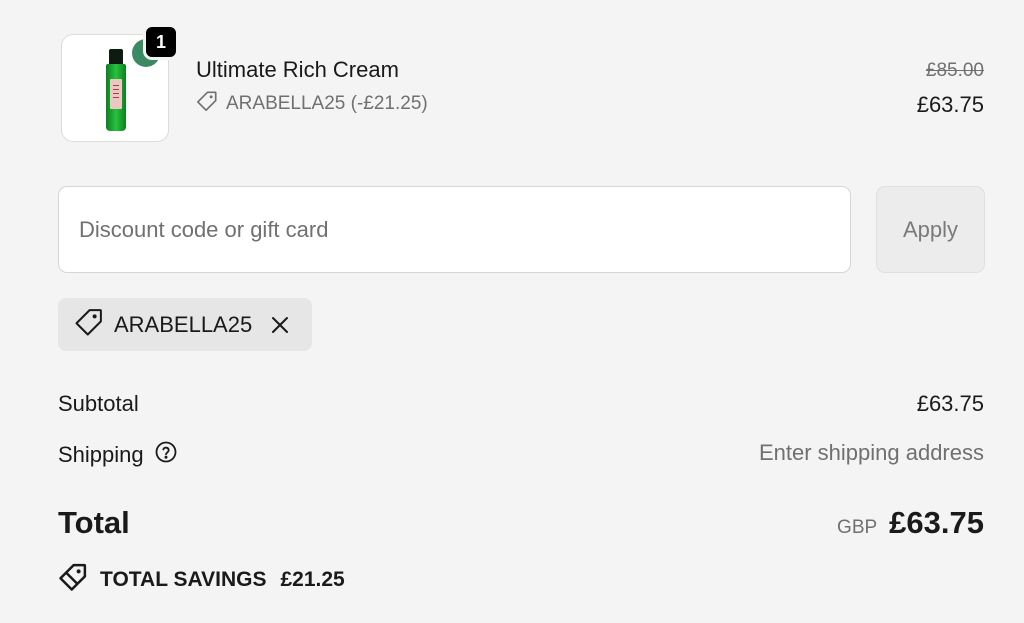  Describe the element at coordinates (857, 527) in the screenshot. I see `currency-code: GBP` at that location.